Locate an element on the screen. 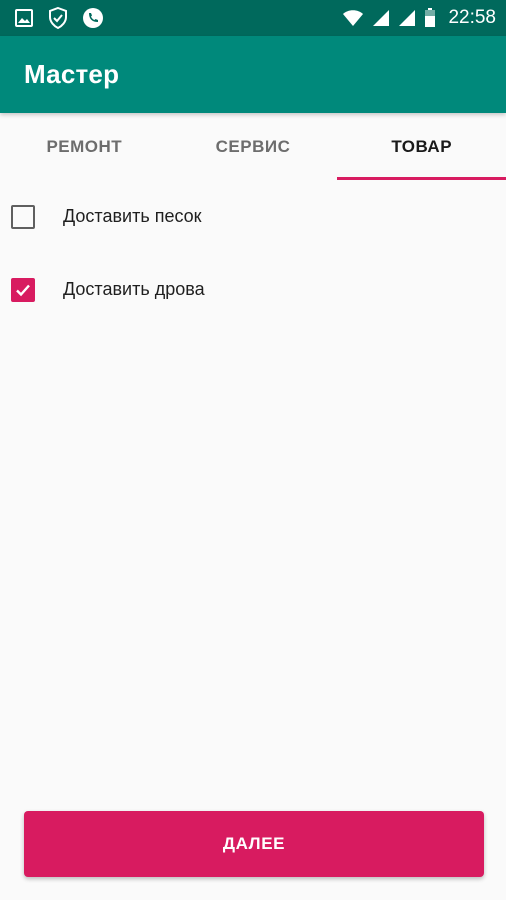  status-bar: 22:58 is located at coordinates (253, 18).